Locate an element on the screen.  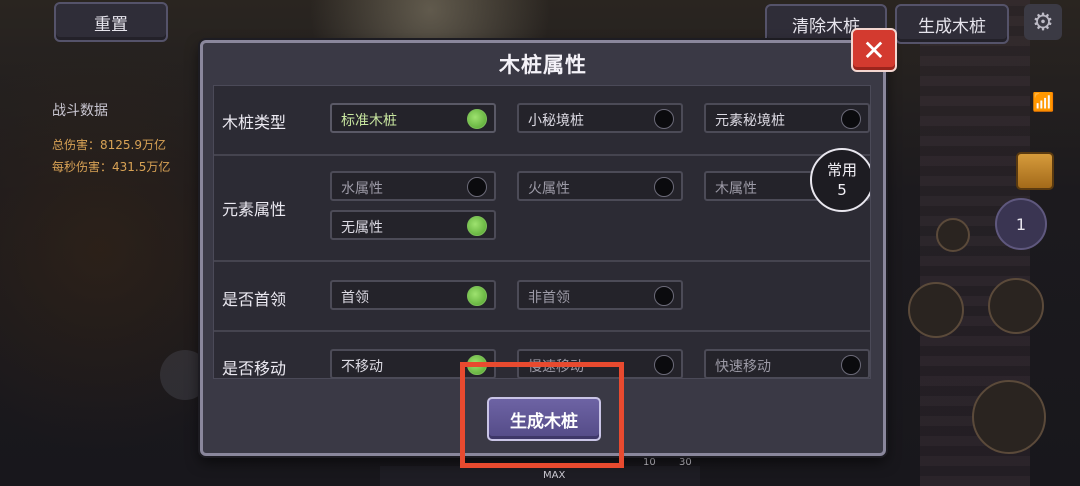
option-water: 水属性 is located at coordinates (413, 186).